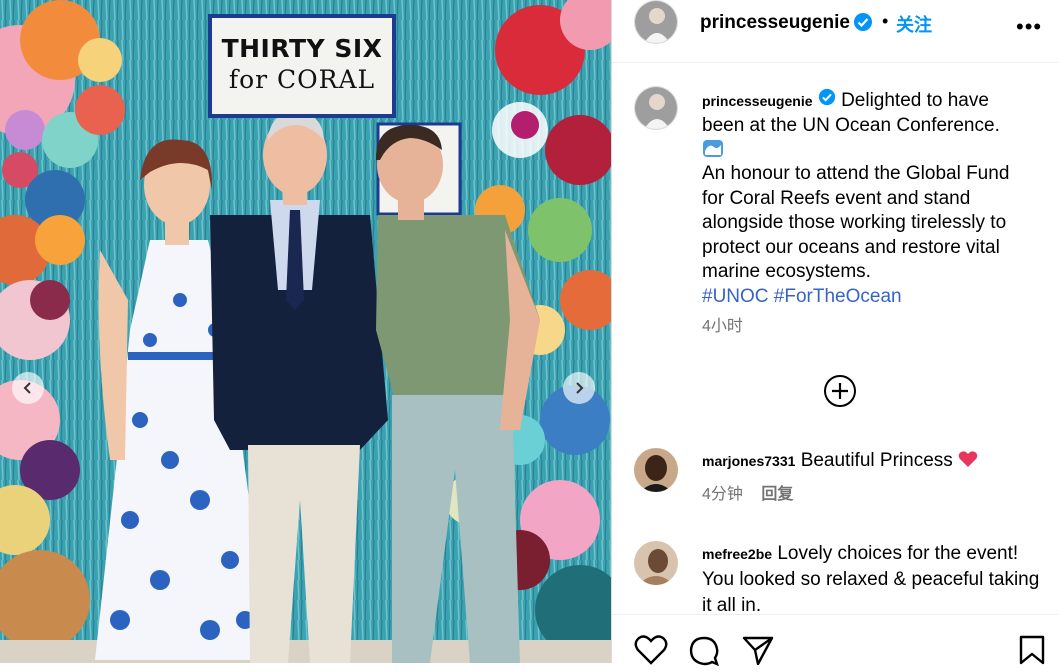 This screenshot has height=672, width=1059. I want to click on caption-username: princesseugenie, so click(757, 101).